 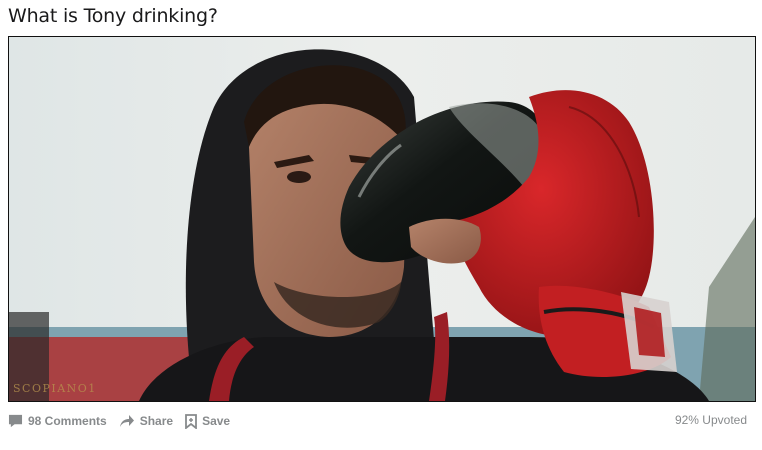 I want to click on watermark: SCOPIANO1, so click(x=55, y=388).